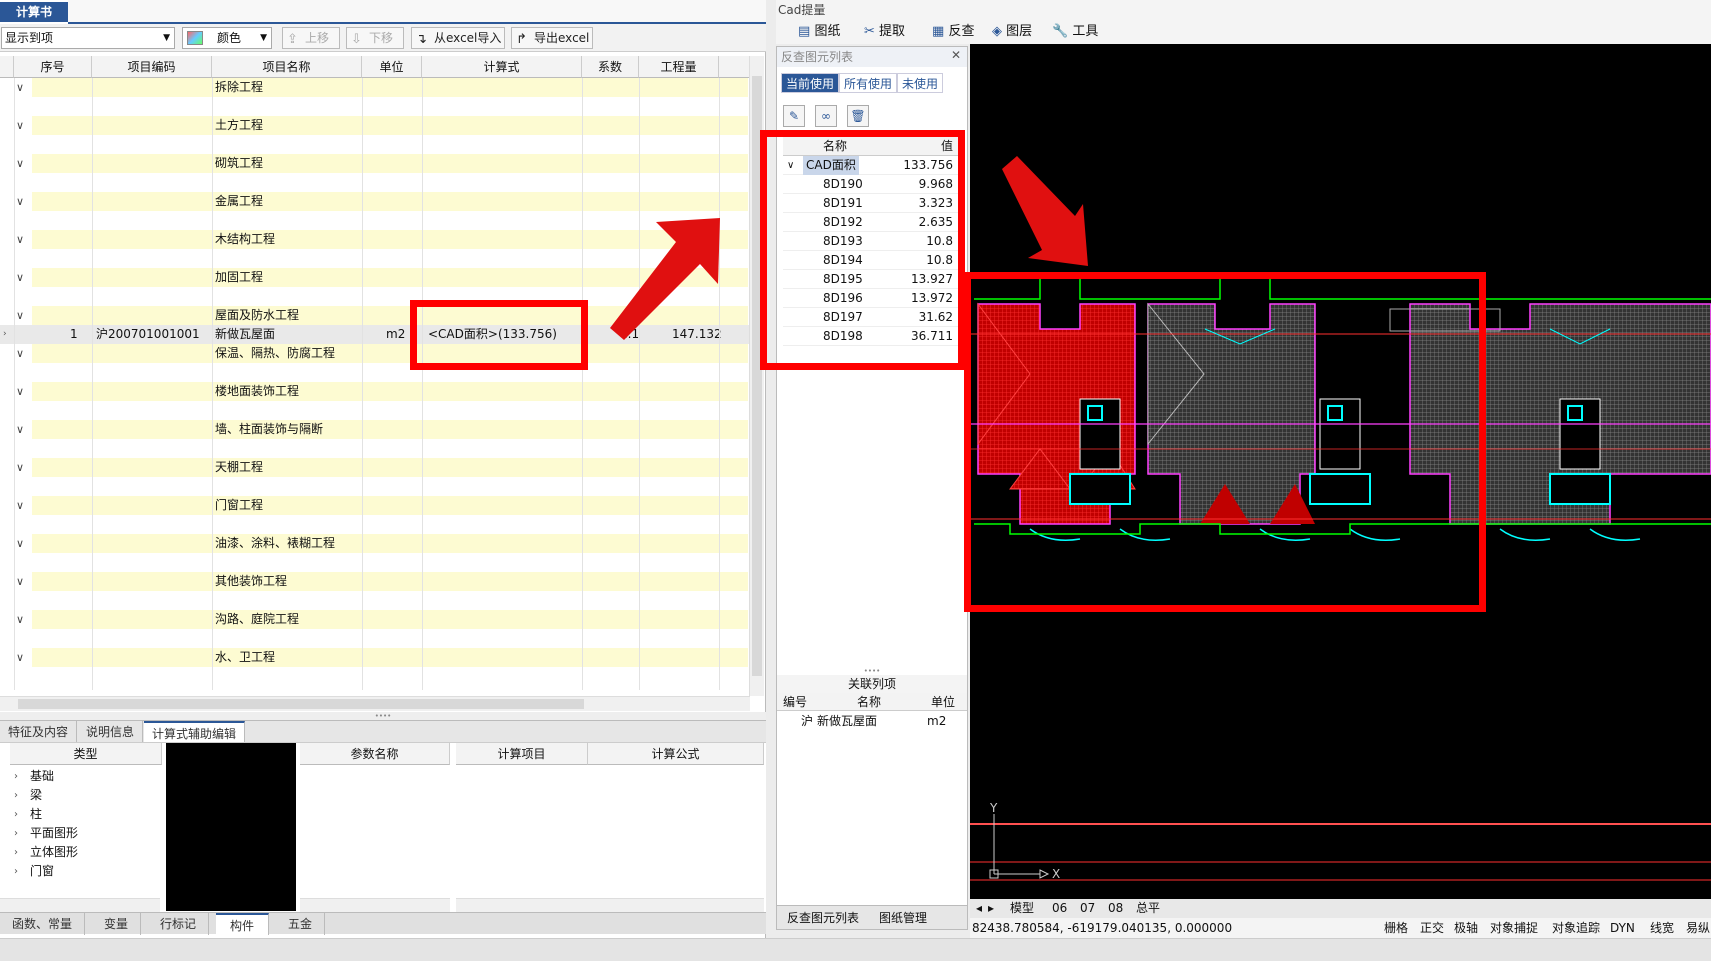  I want to click on category-row: ∨ 门窗工程, so click(375, 505).